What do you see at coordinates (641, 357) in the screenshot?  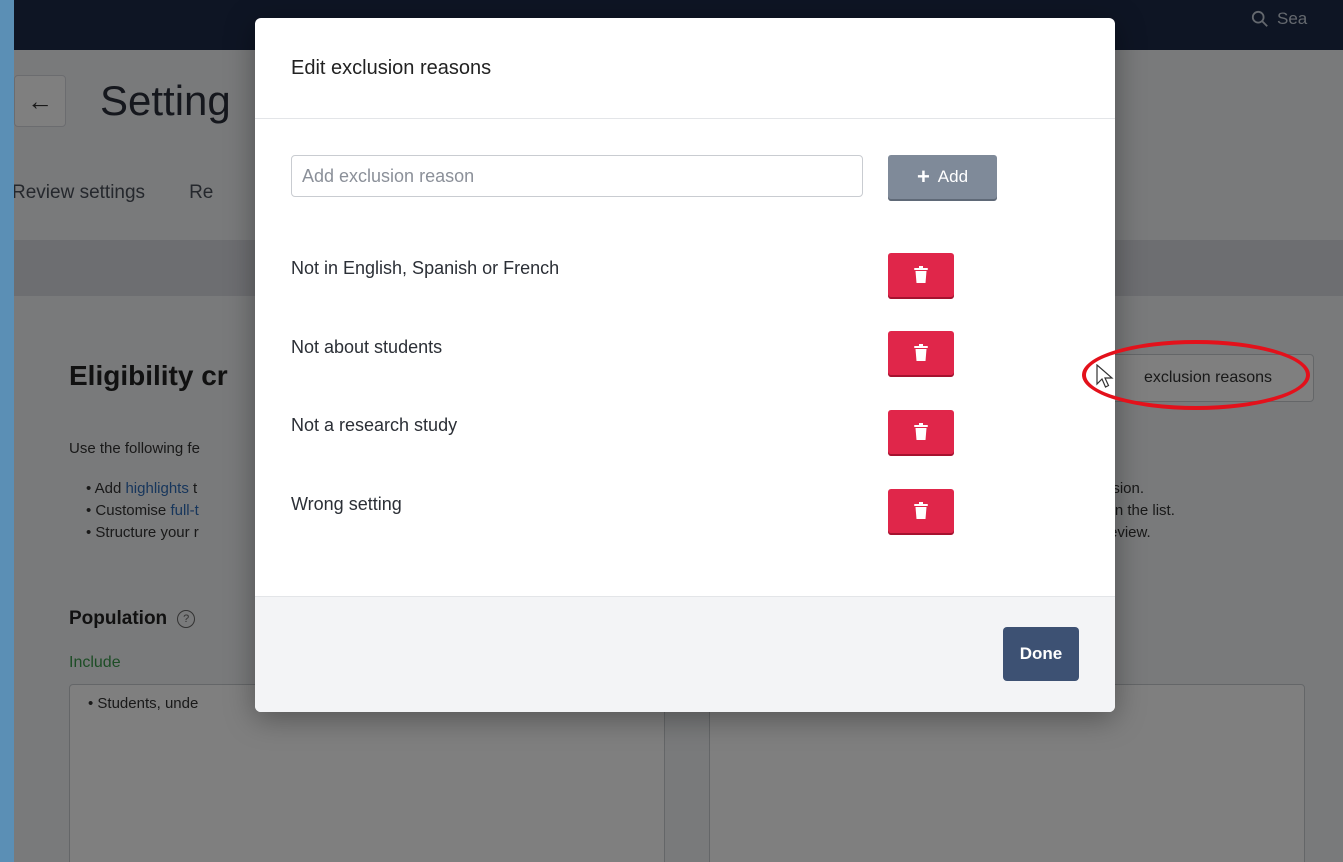 I see `reason-row: Not about students` at bounding box center [641, 357].